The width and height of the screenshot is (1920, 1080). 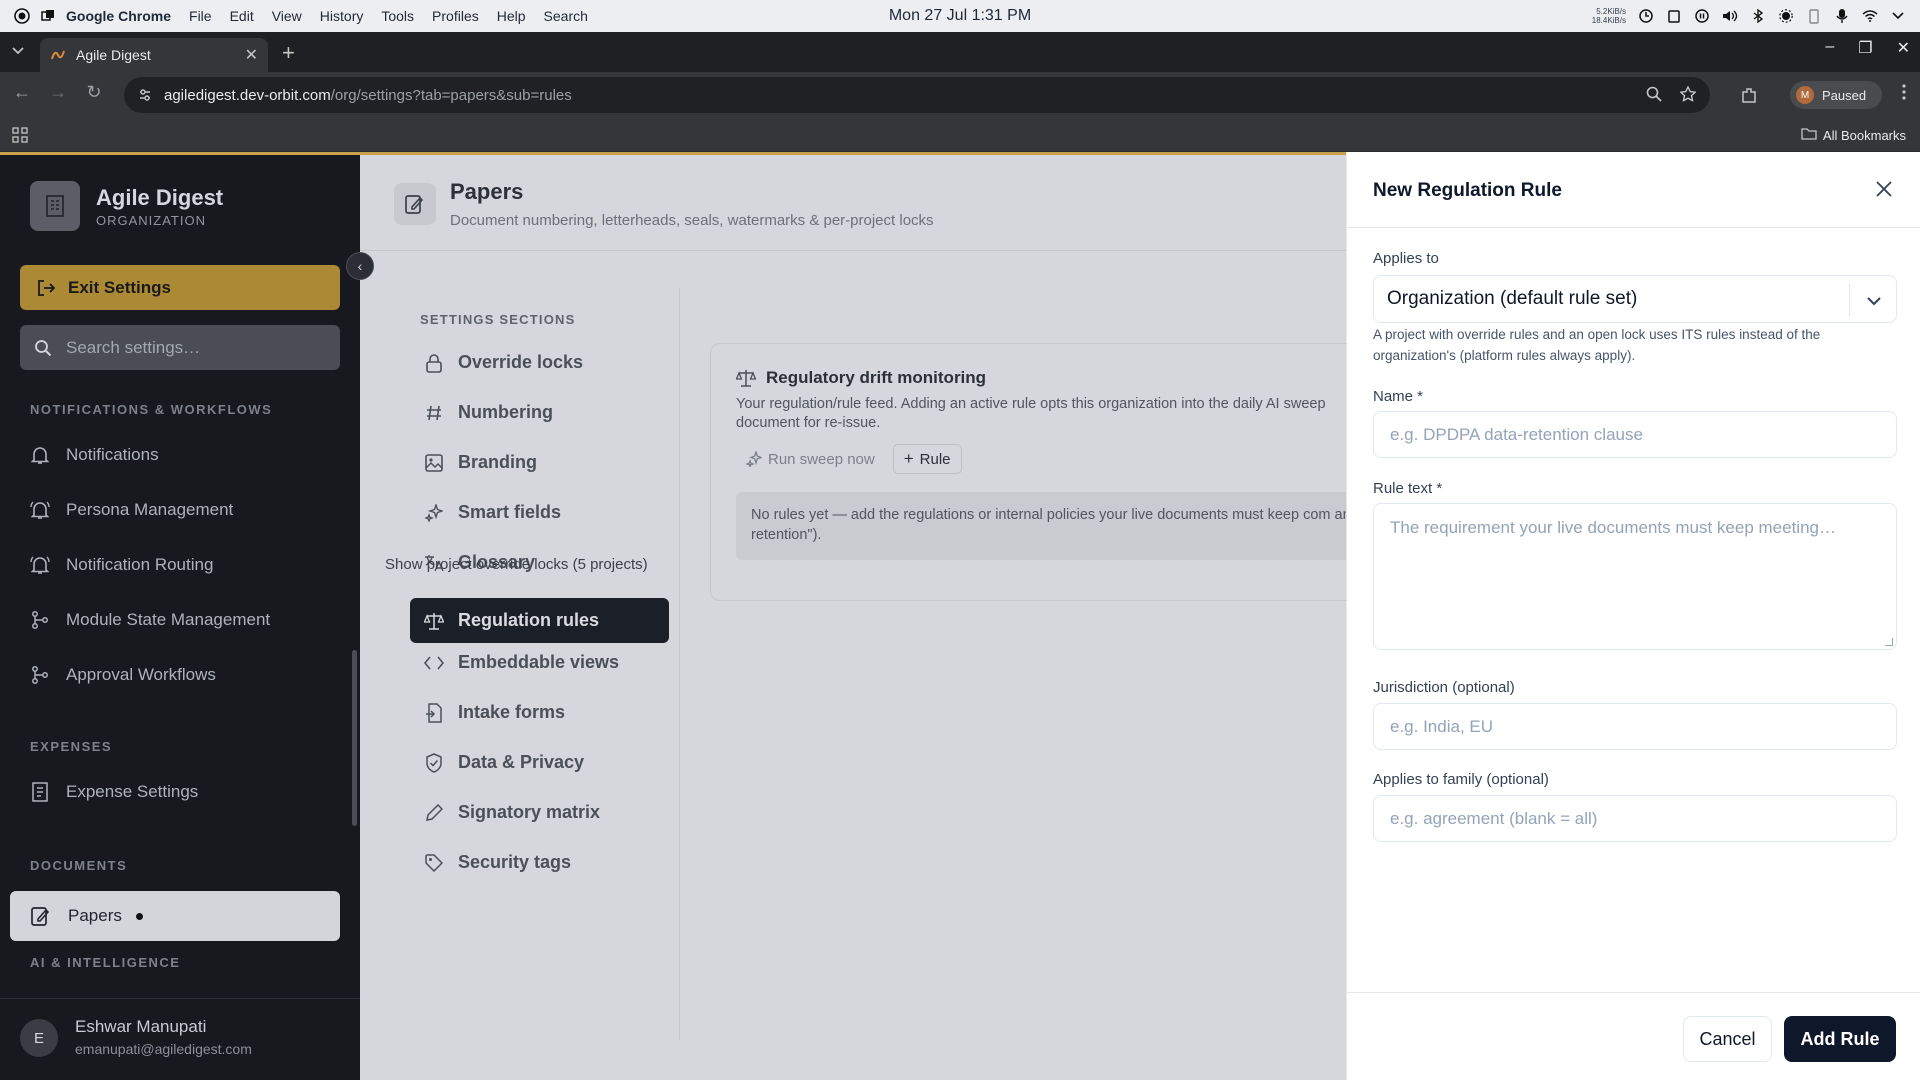 I want to click on bell-ring-icon, so click(x=40, y=510).